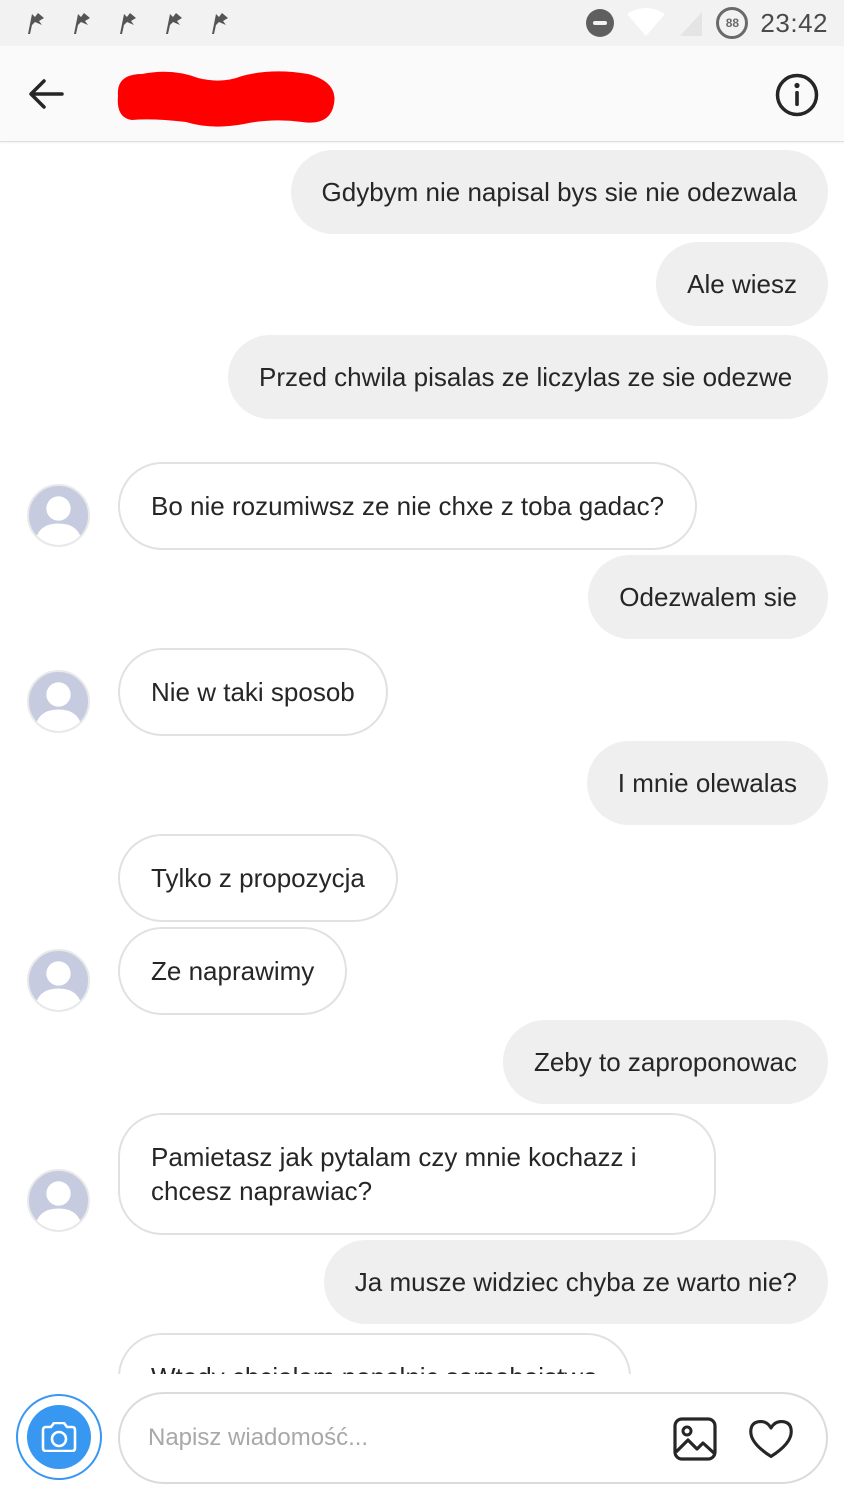 This screenshot has width=844, height=1500. Describe the element at coordinates (708, 597) in the screenshot. I see `outgoing-message-bubble: Odezwalem sie` at that location.